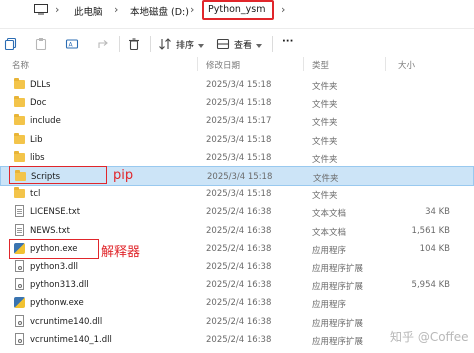  What do you see at coordinates (50, 230) in the screenshot?
I see `file-name: NEWS.txt` at bounding box center [50, 230].